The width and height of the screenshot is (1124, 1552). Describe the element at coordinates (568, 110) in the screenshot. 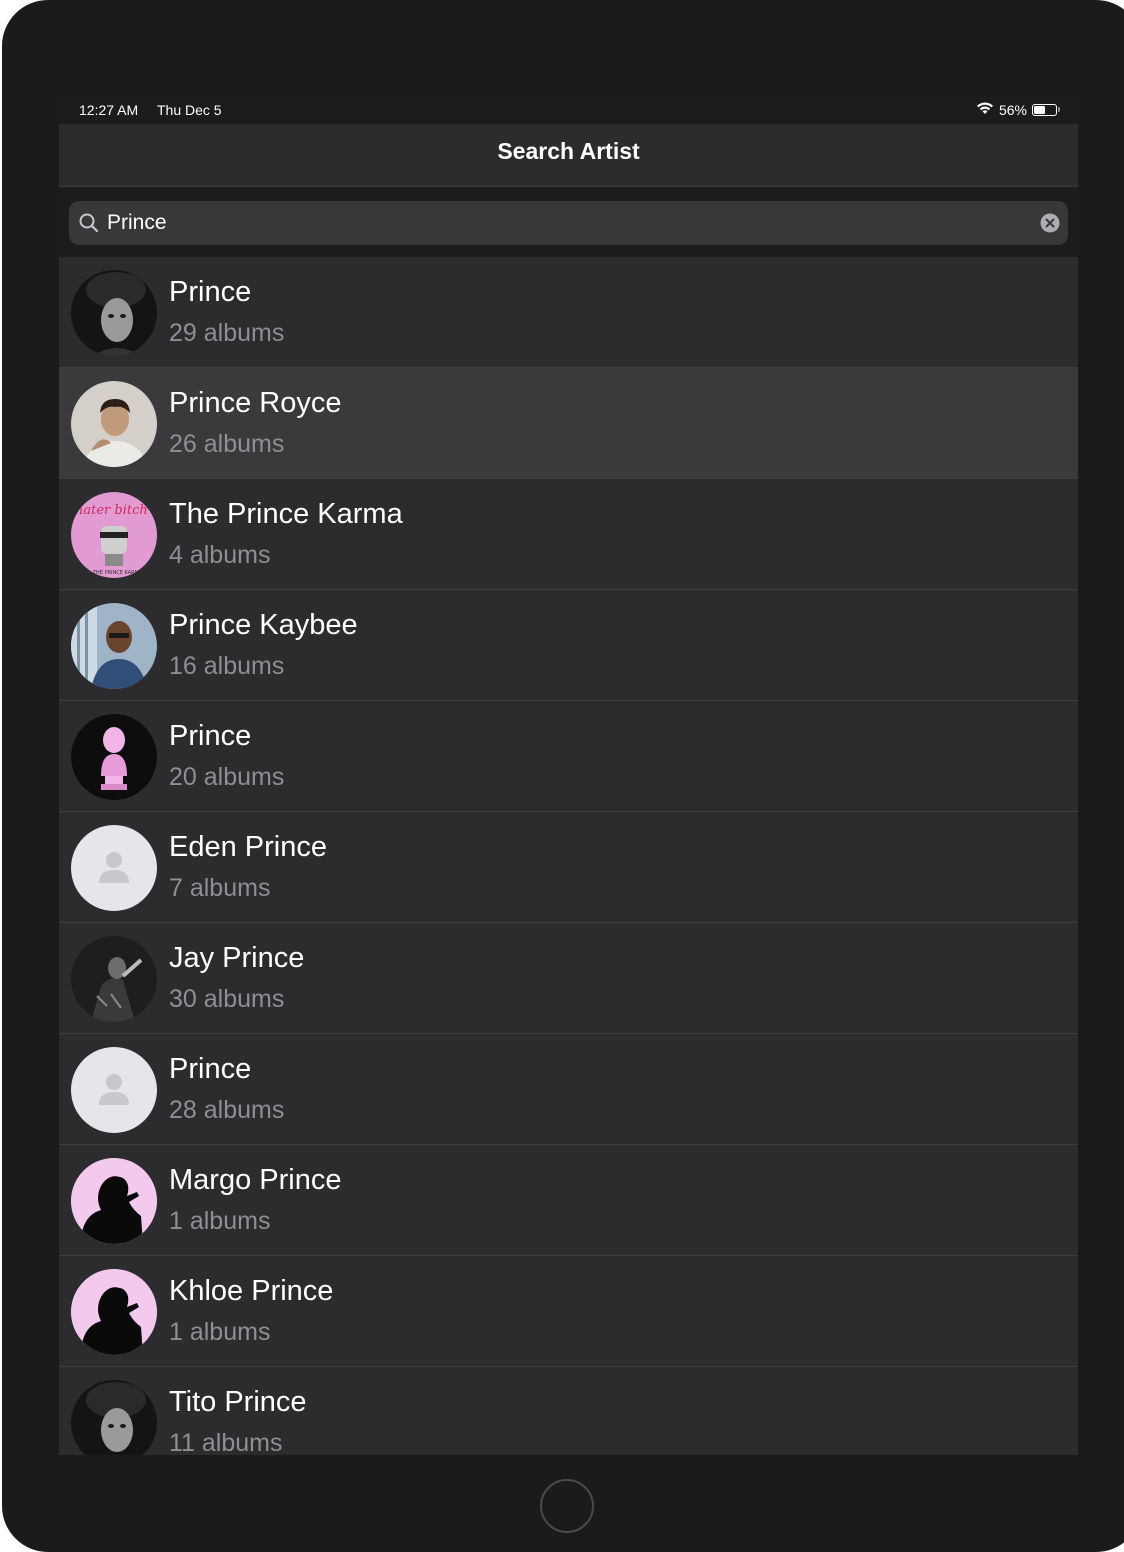

I see `status-bar: 12:27 AM Thu Dec 5 56%` at that location.